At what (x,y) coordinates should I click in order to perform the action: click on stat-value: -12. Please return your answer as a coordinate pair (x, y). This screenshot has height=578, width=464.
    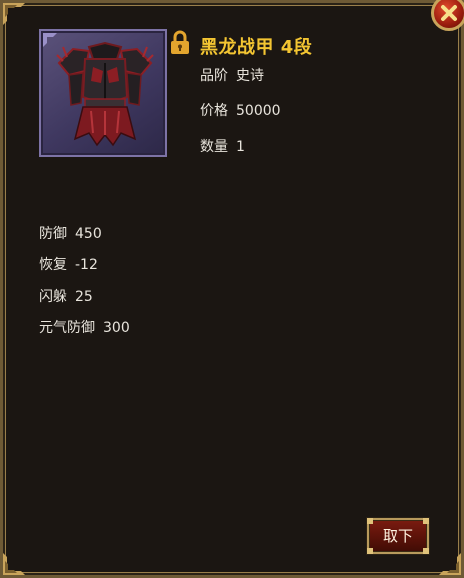
    Looking at the image, I should click on (86, 265).